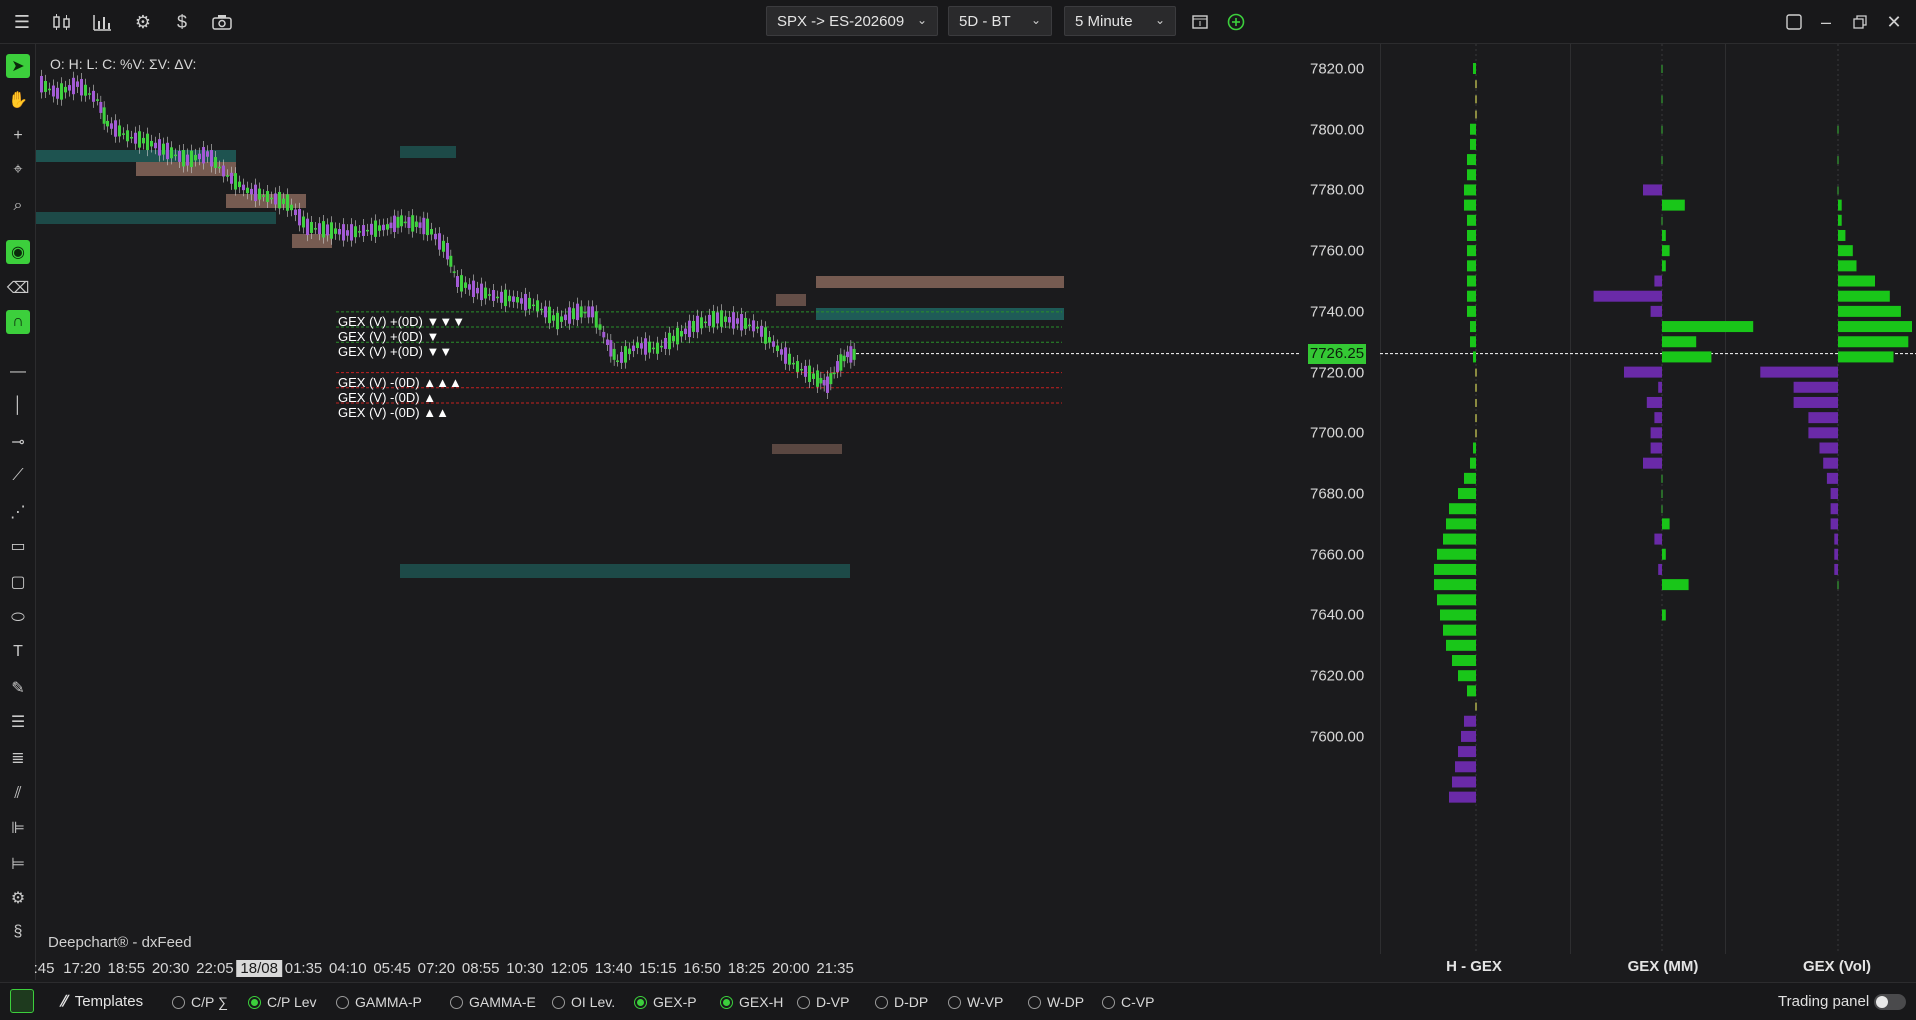 This screenshot has height=1020, width=1916. Describe the element at coordinates (182, 22) in the screenshot. I see `dollar-icon: $` at that location.